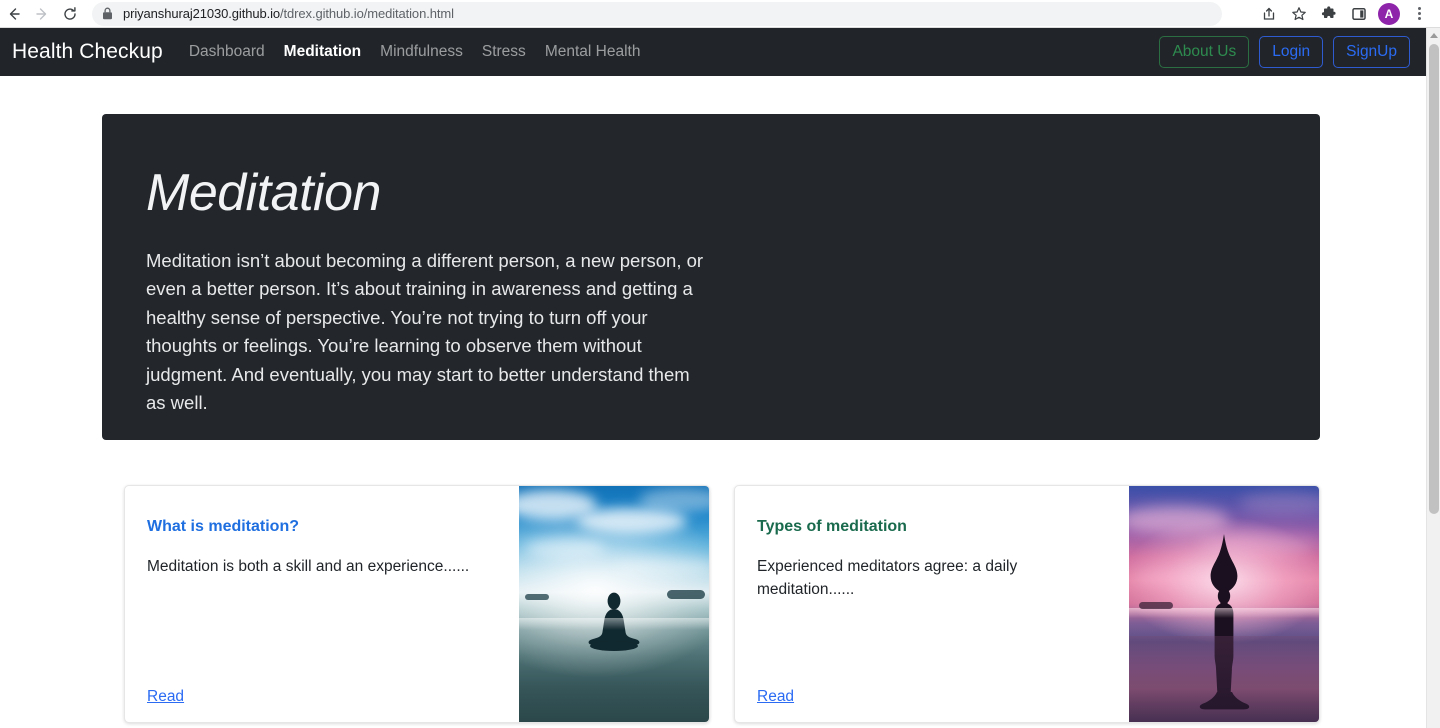  What do you see at coordinates (223, 526) in the screenshot?
I see `card-title: What is meditation?` at bounding box center [223, 526].